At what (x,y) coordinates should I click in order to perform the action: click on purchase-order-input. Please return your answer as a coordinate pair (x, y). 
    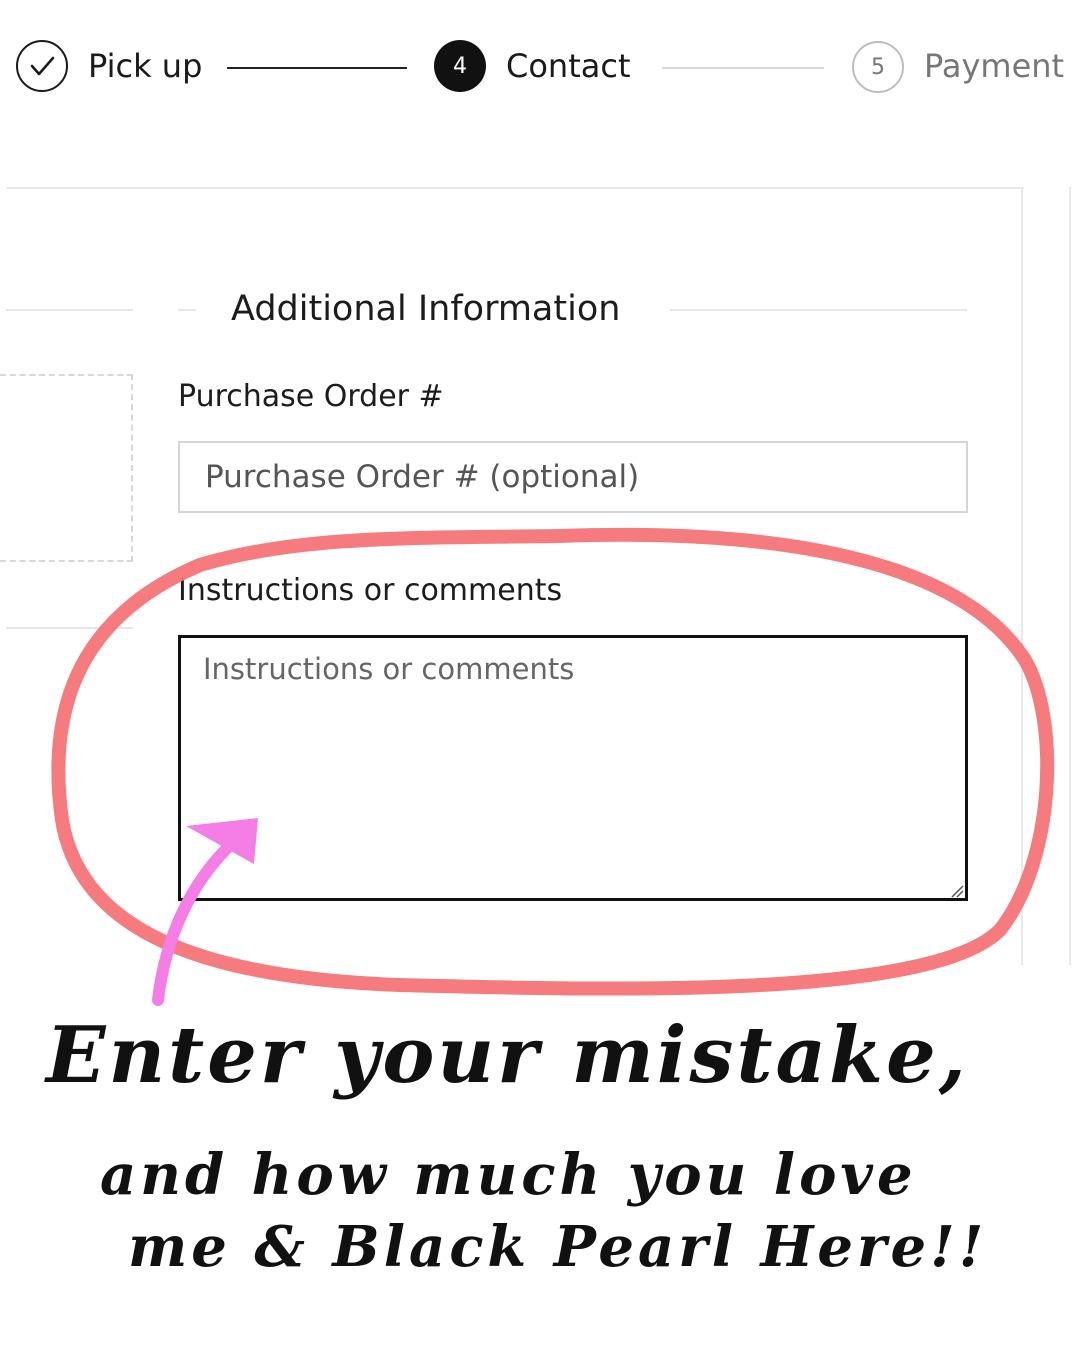
    Looking at the image, I should click on (573, 477).